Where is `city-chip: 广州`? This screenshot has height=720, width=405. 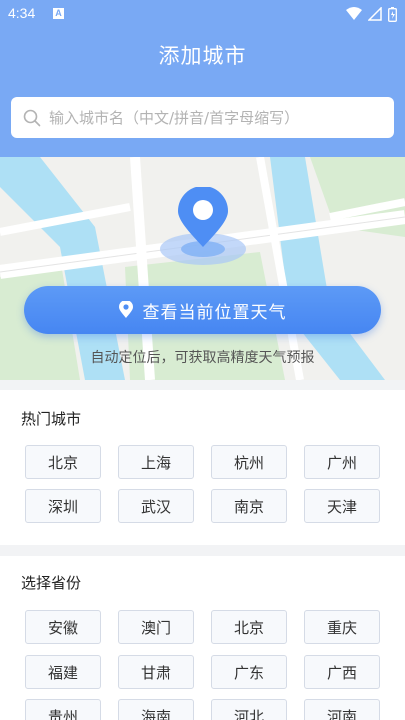
city-chip: 广州 is located at coordinates (342, 462).